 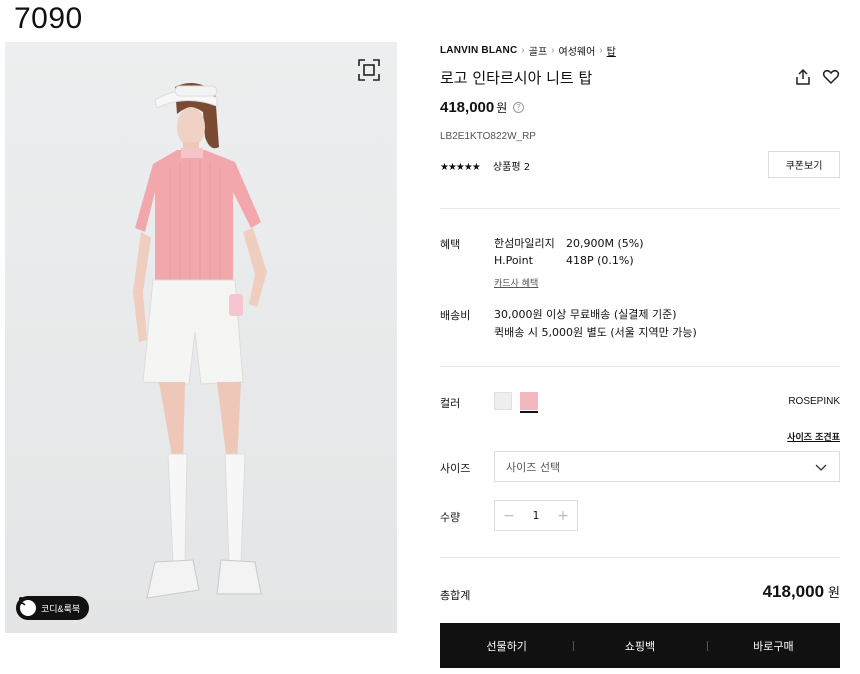 I want to click on total-price: 418,000 원, so click(x=801, y=592).